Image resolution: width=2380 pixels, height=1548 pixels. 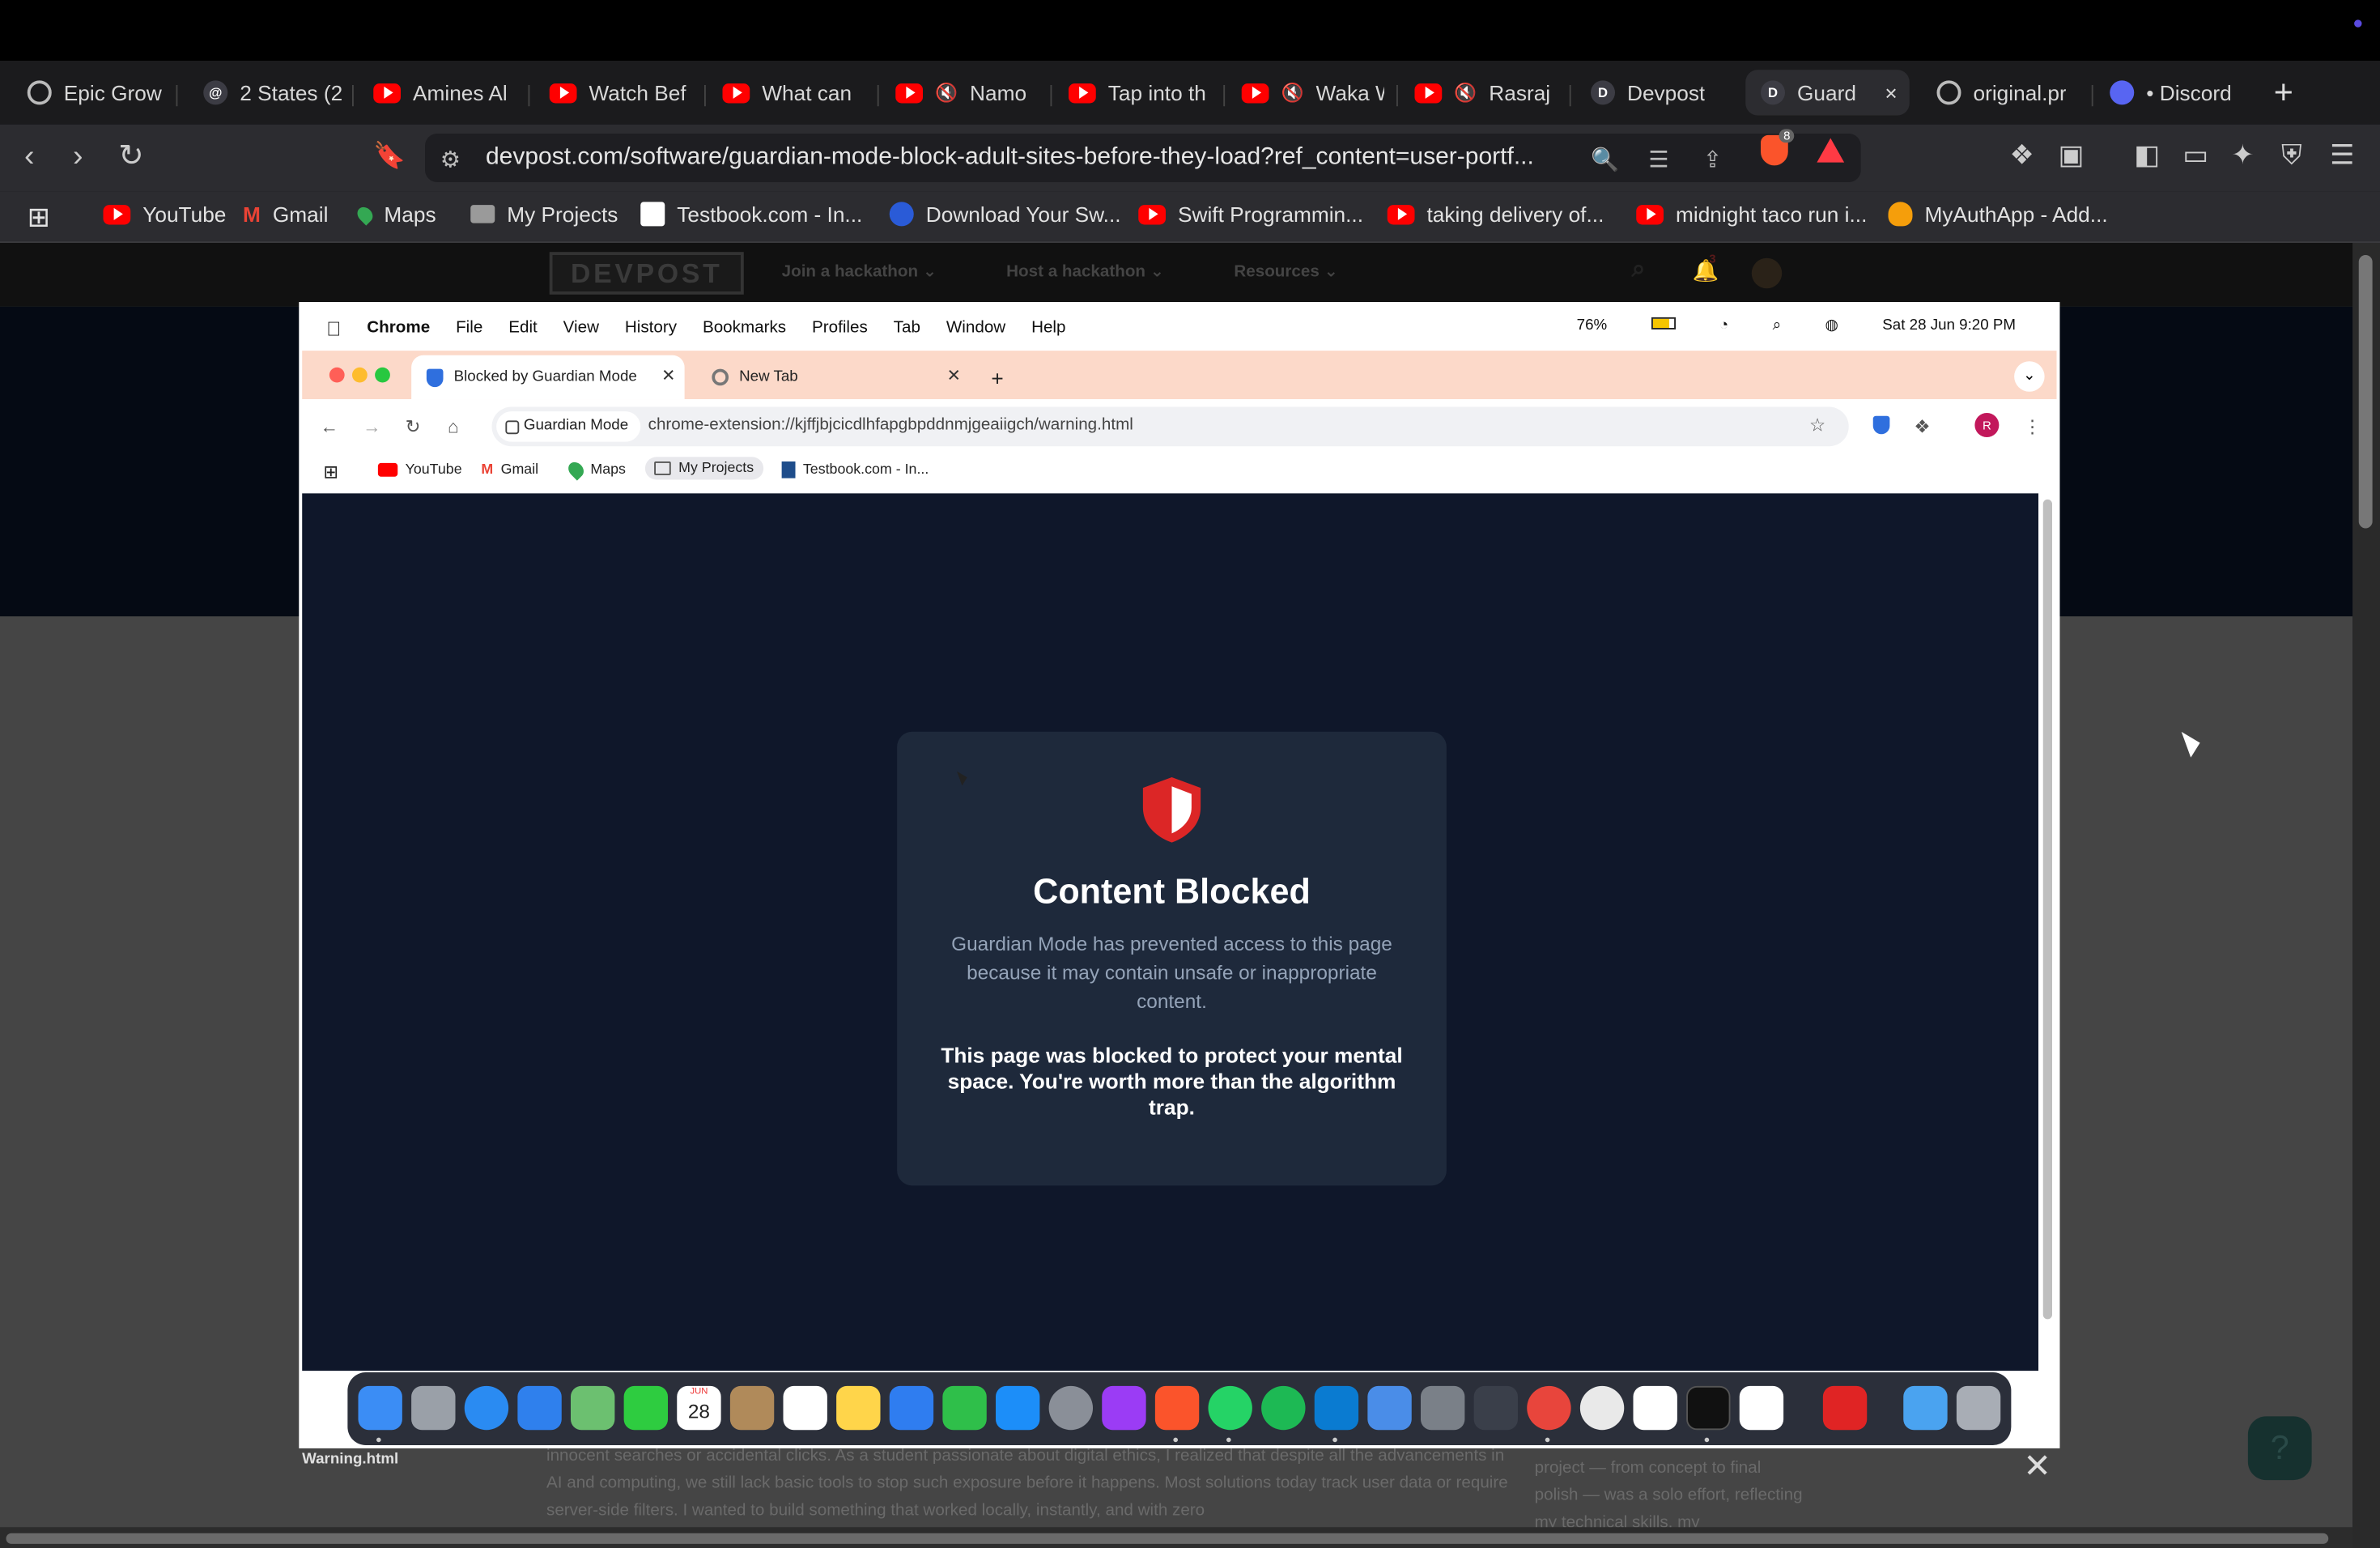 I want to click on back-icon: ‹, so click(x=30, y=157).